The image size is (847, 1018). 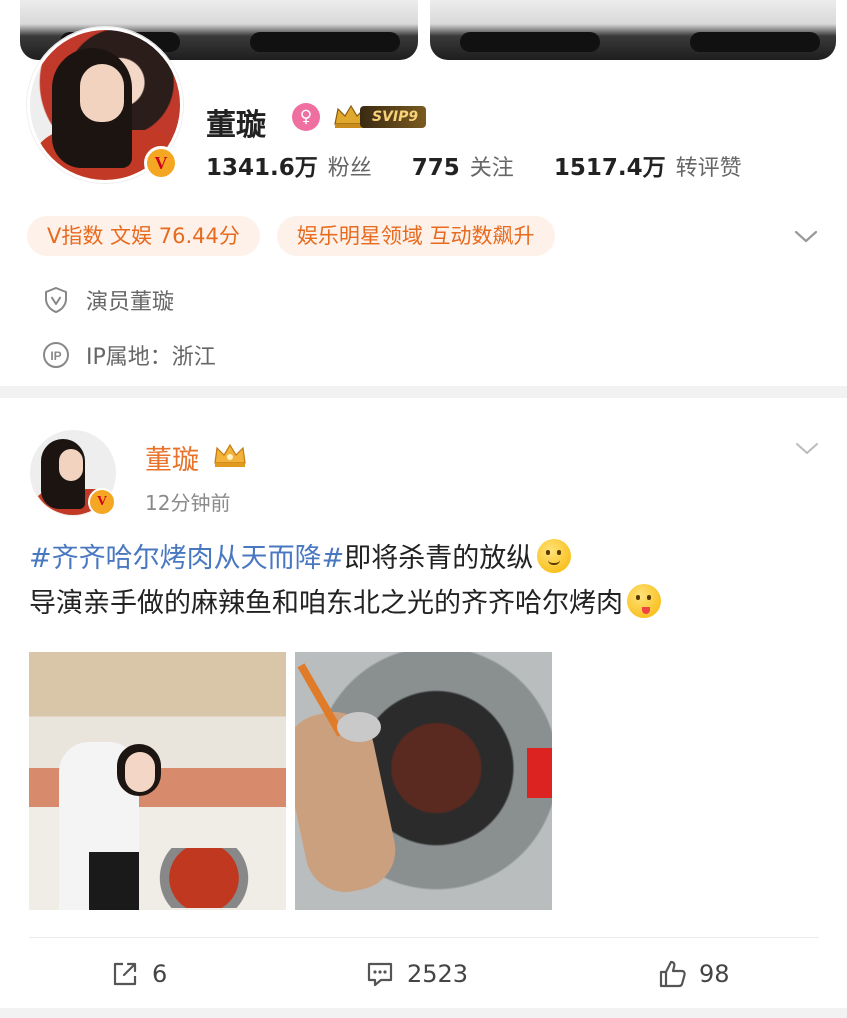 I want to click on verification-text: 演员董璇, so click(x=130, y=302).